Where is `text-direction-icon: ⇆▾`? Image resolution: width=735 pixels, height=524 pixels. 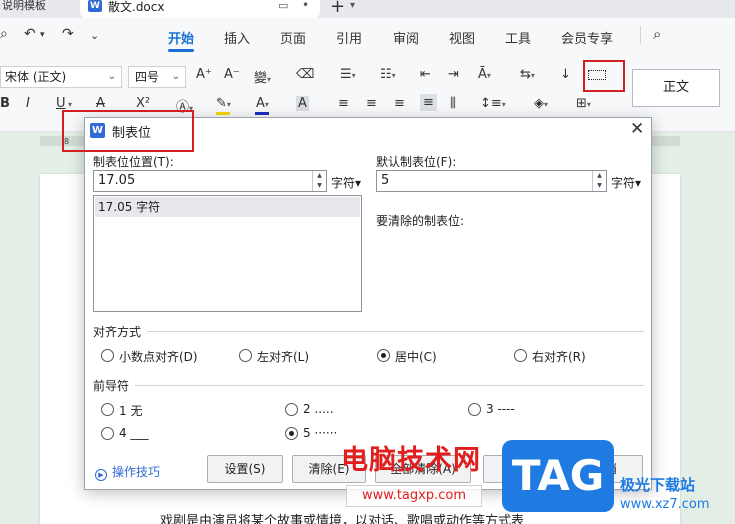 text-direction-icon: ⇆▾ is located at coordinates (527, 74).